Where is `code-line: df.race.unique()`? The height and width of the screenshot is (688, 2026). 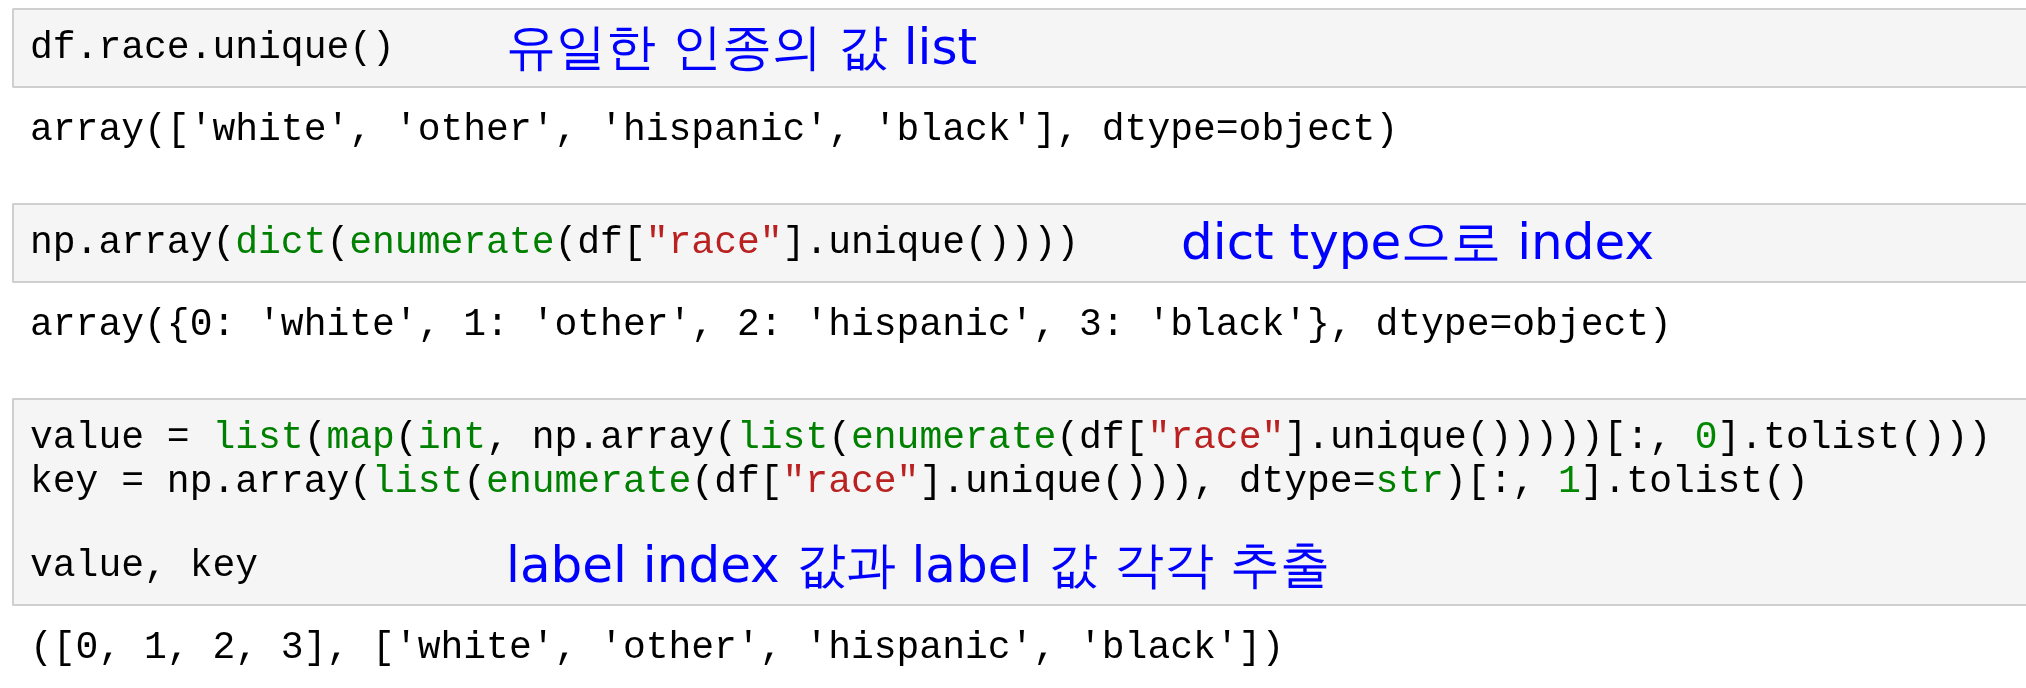 code-line: df.race.unique() is located at coordinates (212, 48).